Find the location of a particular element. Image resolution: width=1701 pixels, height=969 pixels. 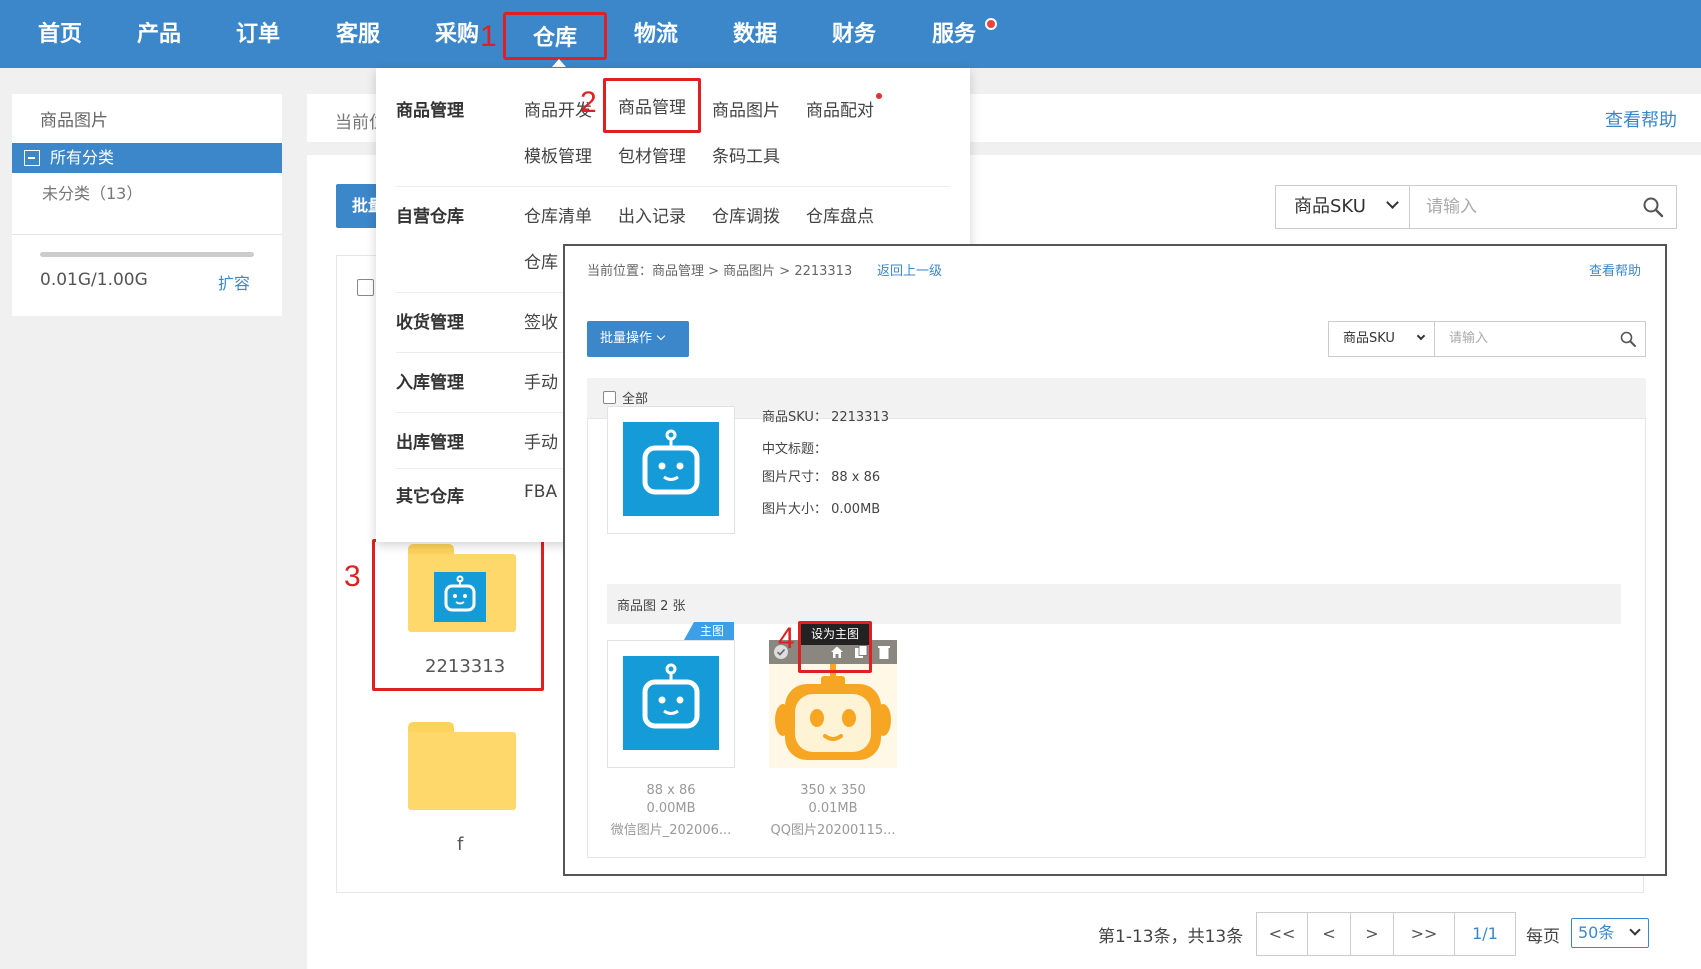

menu-item-sign-receipt: 签收 is located at coordinates (541, 320).